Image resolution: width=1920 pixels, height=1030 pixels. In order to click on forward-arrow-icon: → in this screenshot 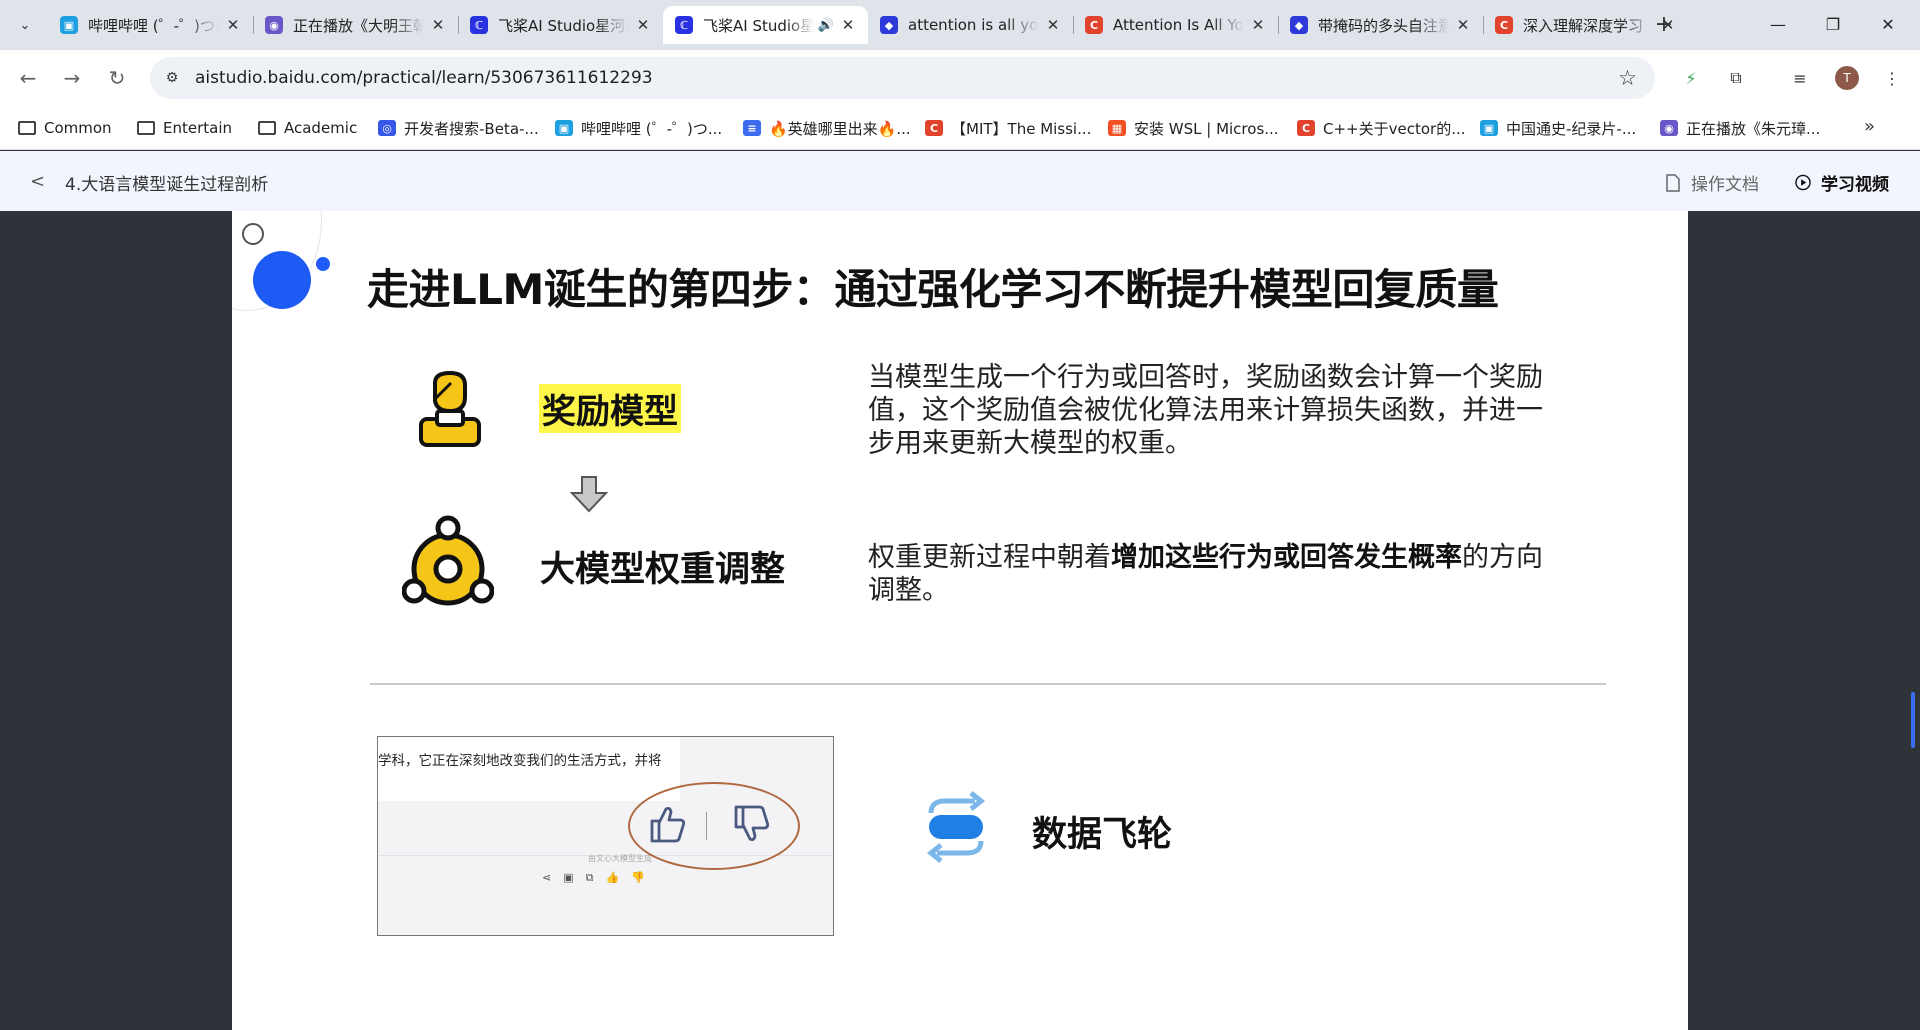, I will do `click(72, 78)`.